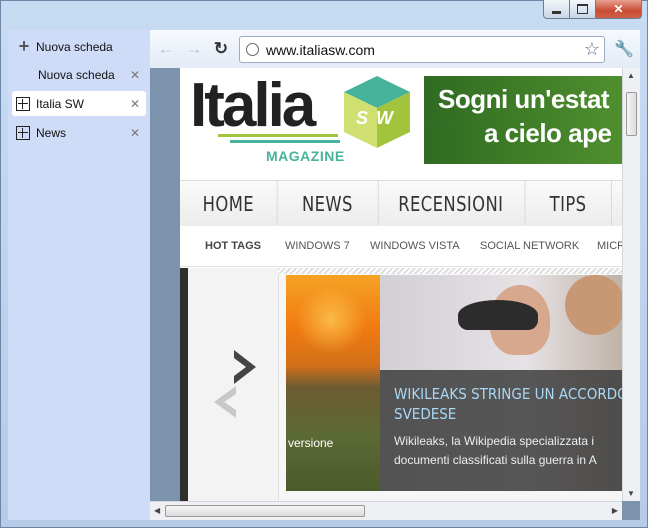  I want to click on scroll-right-icon: ▶, so click(615, 510).